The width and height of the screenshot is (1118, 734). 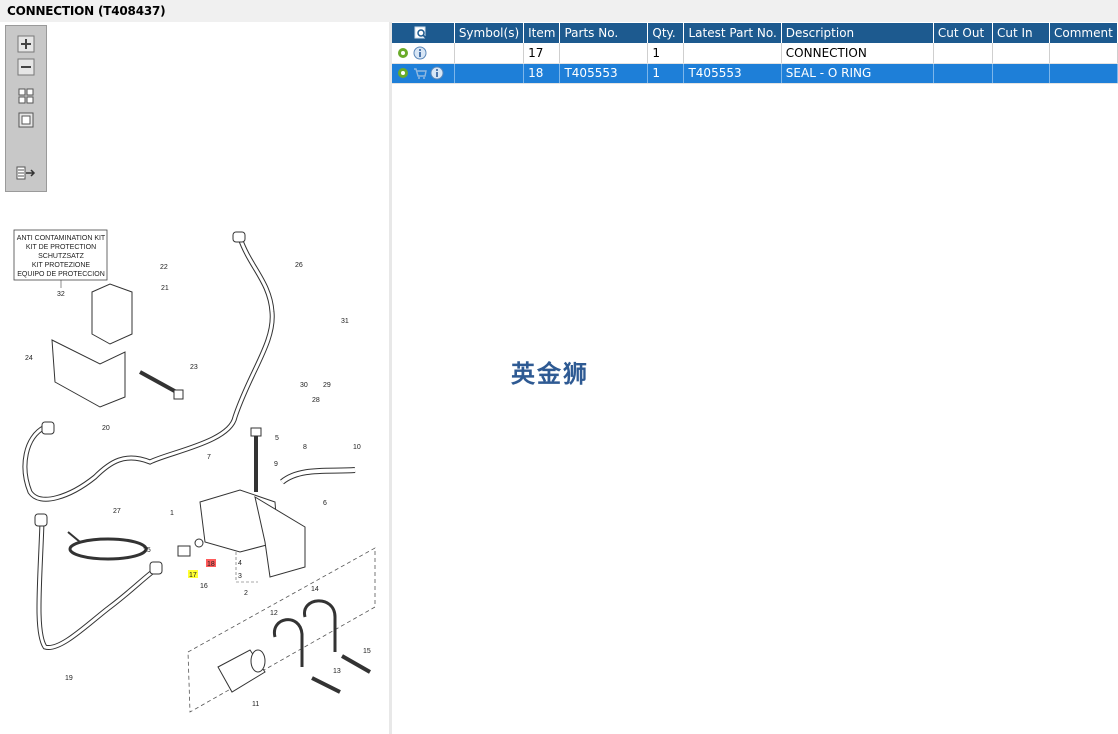 What do you see at coordinates (117, 511) in the screenshot?
I see `svg-text: 27` at bounding box center [117, 511].